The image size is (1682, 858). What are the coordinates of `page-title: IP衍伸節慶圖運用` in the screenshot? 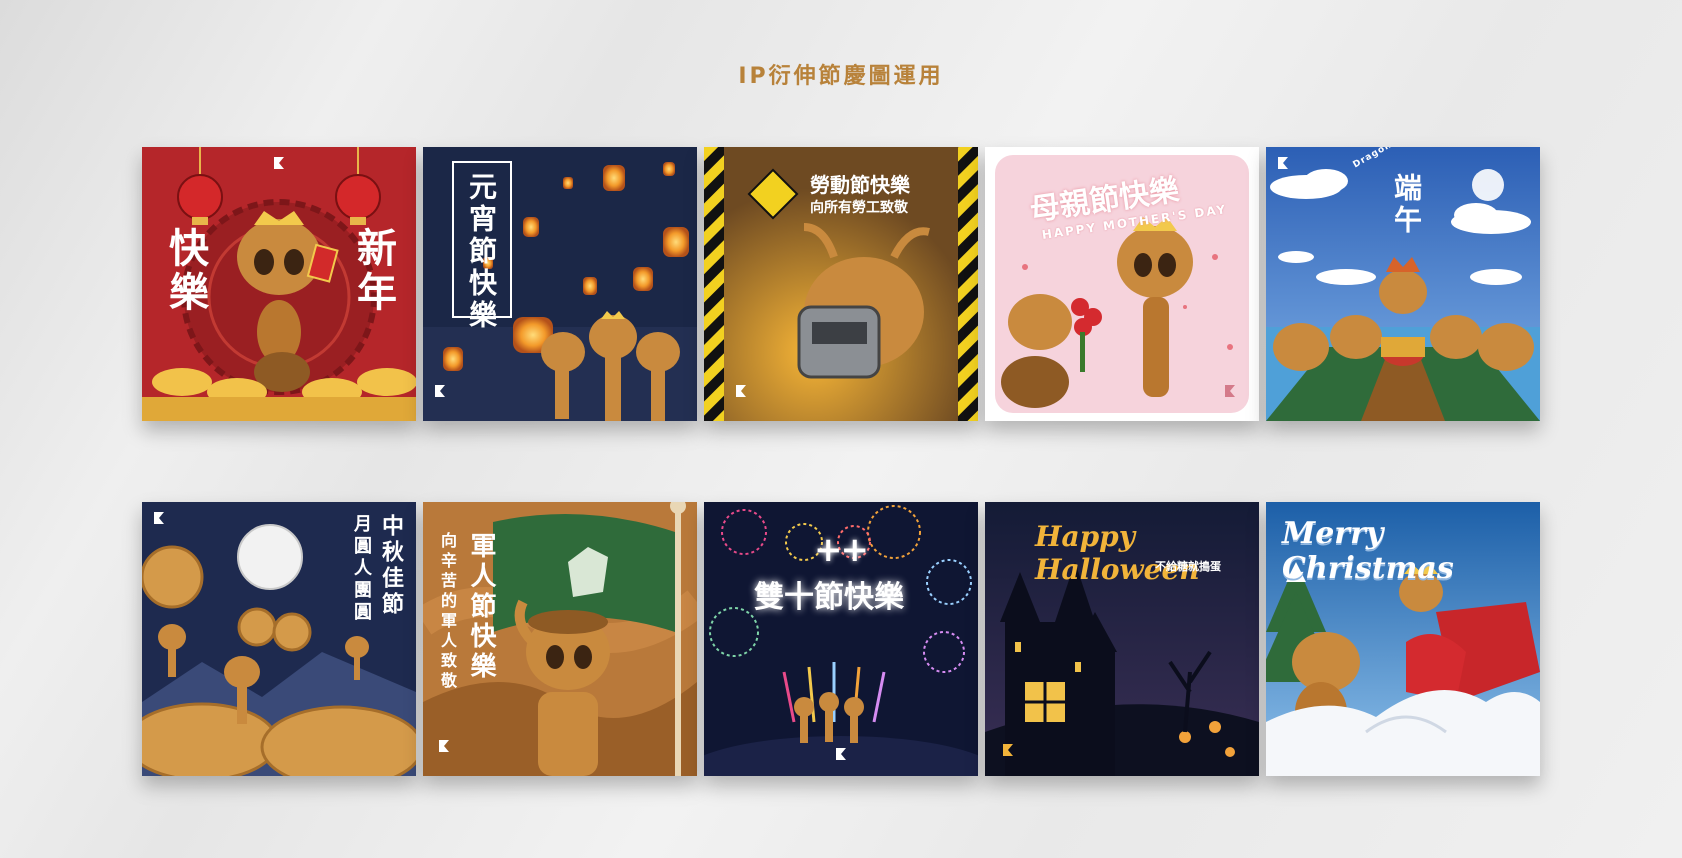 It's located at (841, 76).